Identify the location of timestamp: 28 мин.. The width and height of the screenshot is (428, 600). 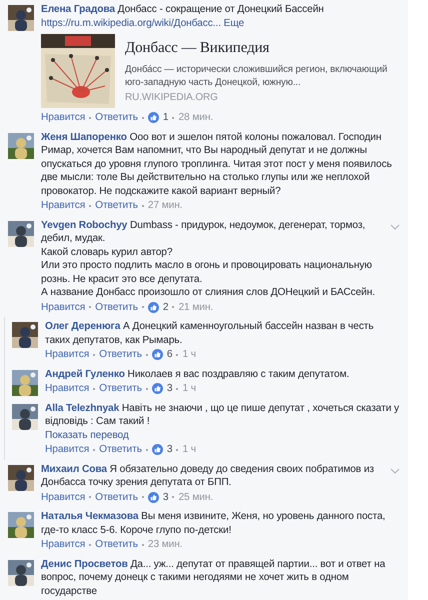
(196, 117).